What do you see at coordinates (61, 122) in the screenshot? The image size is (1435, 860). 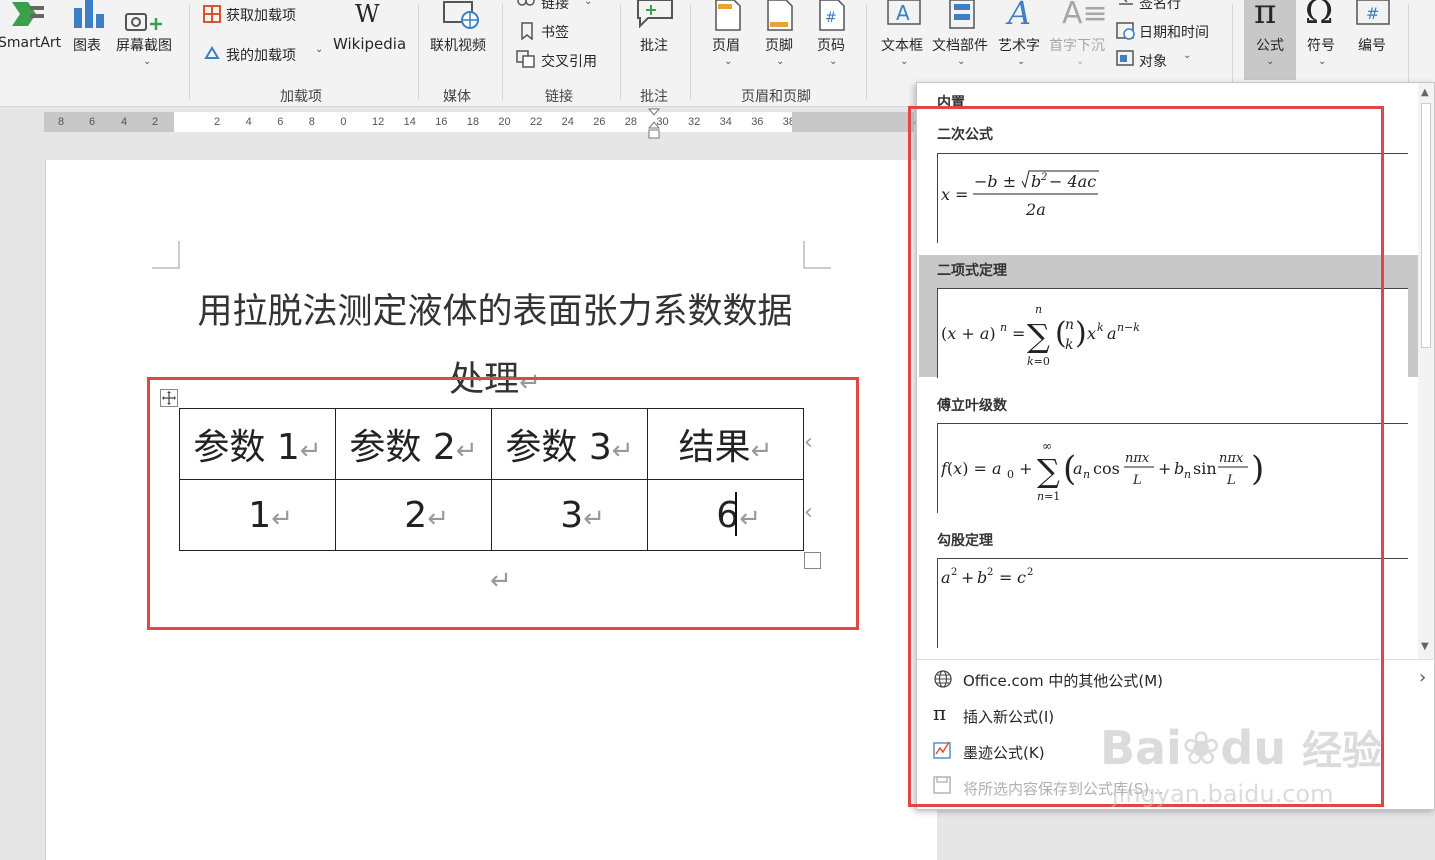 I see `ruler-number: 8` at bounding box center [61, 122].